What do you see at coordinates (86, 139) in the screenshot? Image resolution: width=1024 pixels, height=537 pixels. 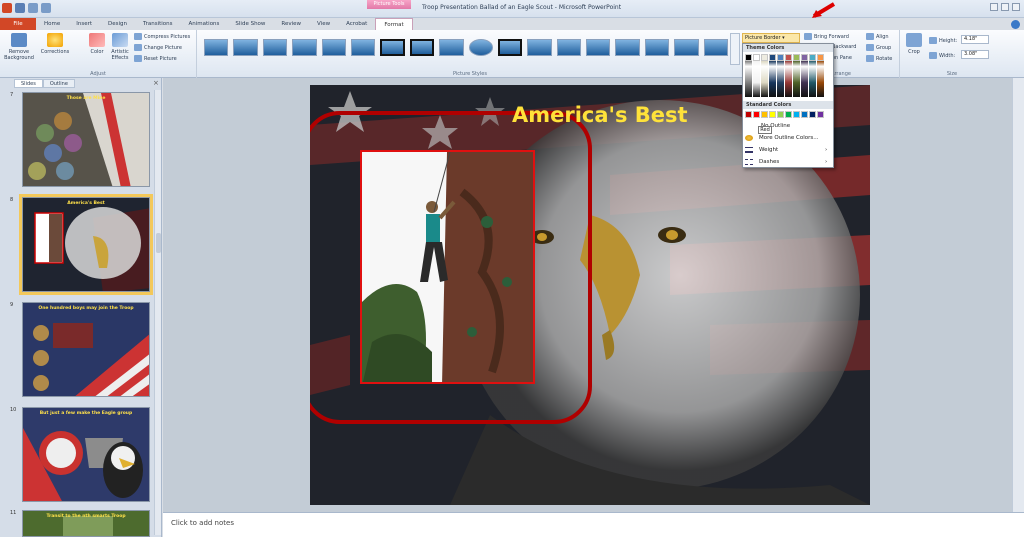 I see `slide-thumbnail-7: Those are Mine` at bounding box center [86, 139].